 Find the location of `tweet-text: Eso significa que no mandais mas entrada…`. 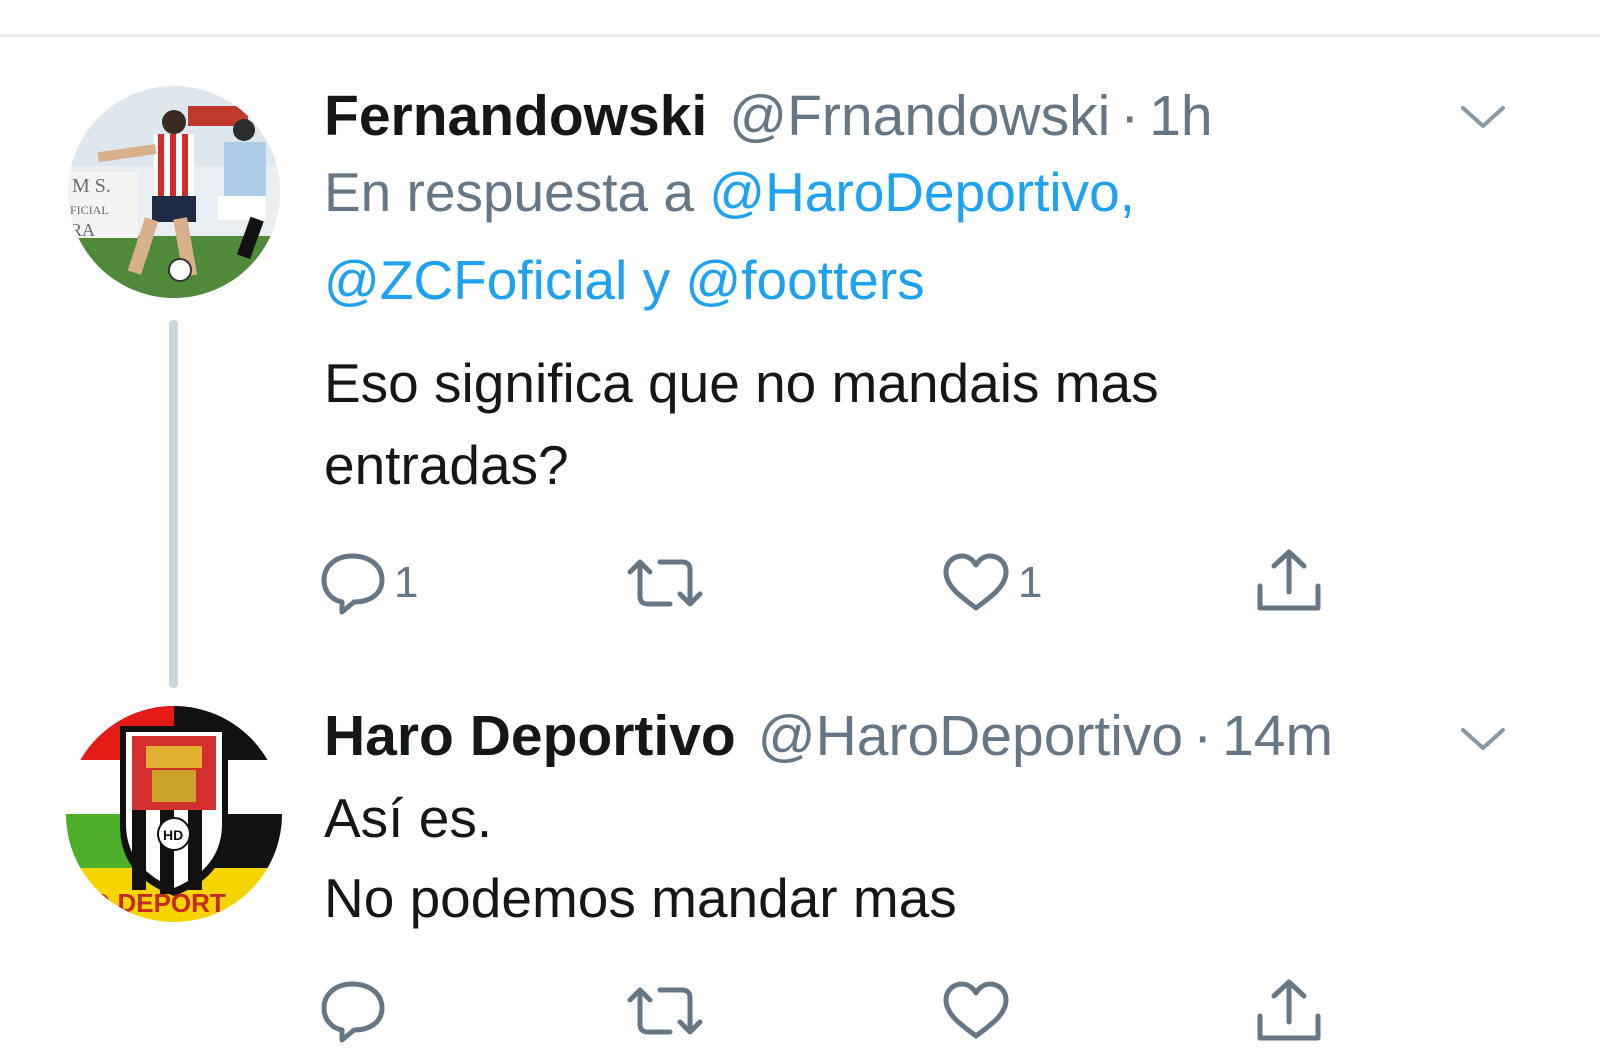

tweet-text: Eso significa que no mandais mas entrada… is located at coordinates (932, 424).